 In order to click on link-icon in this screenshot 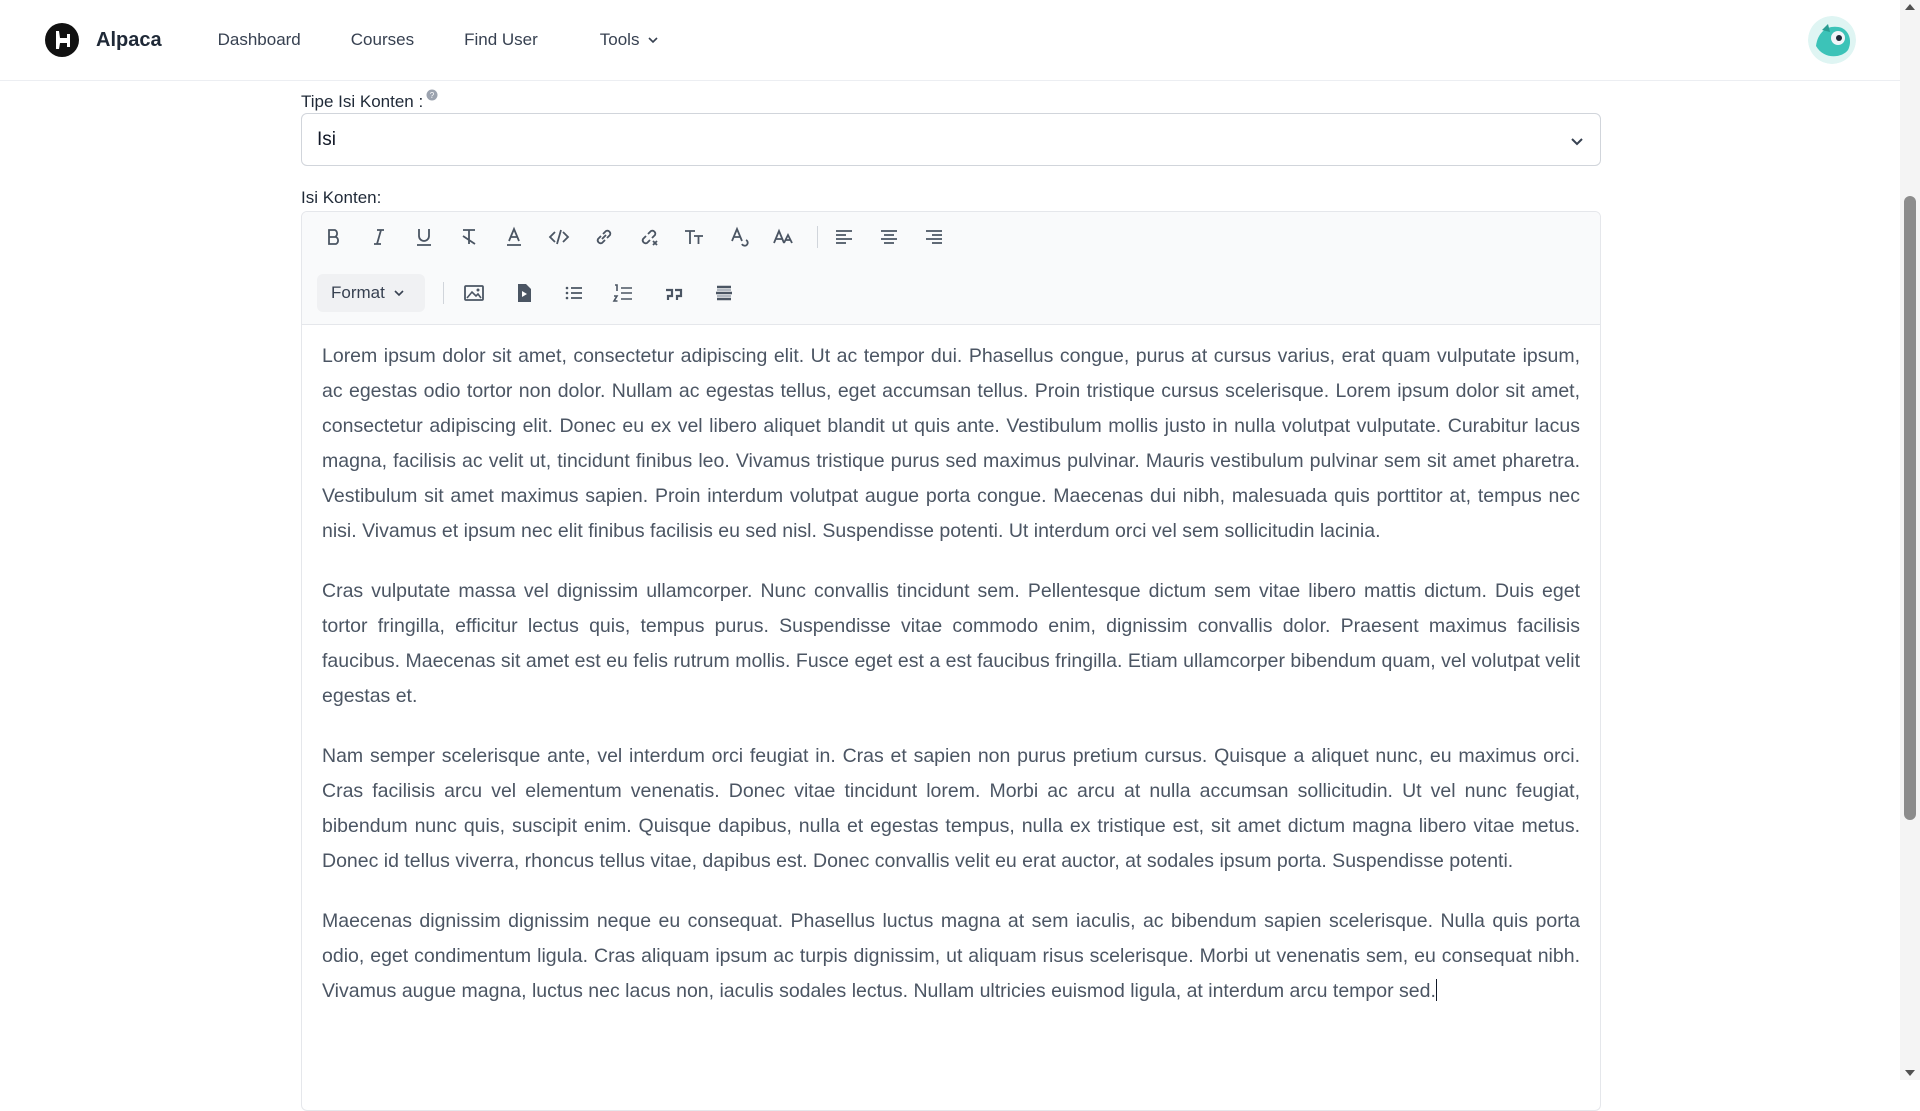, I will do `click(604, 237)`.